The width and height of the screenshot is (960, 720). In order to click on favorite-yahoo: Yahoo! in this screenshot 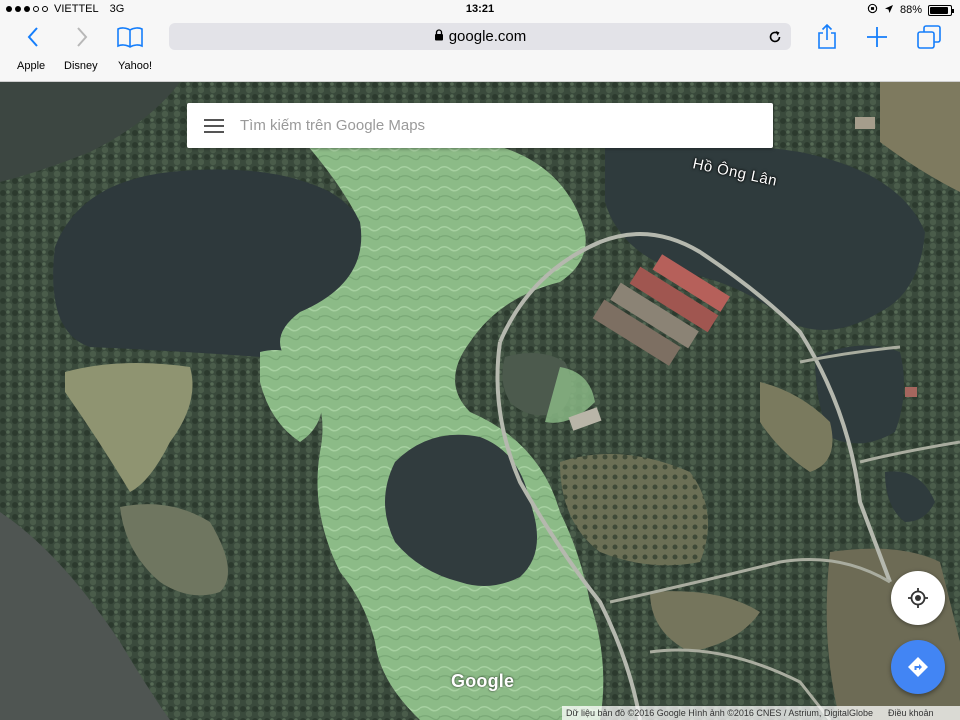, I will do `click(135, 66)`.